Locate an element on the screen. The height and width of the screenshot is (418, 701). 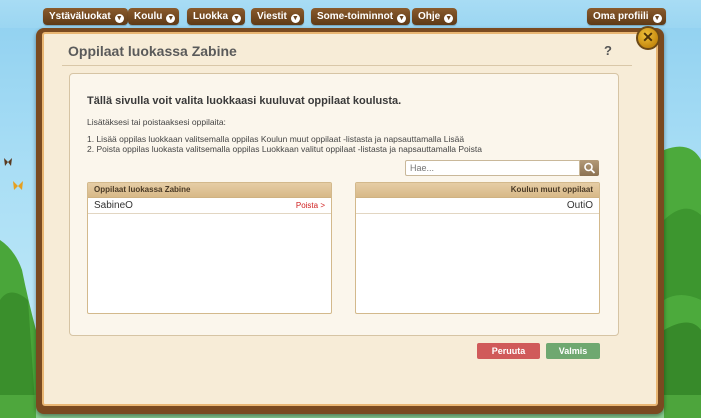
search-button is located at coordinates (589, 168).